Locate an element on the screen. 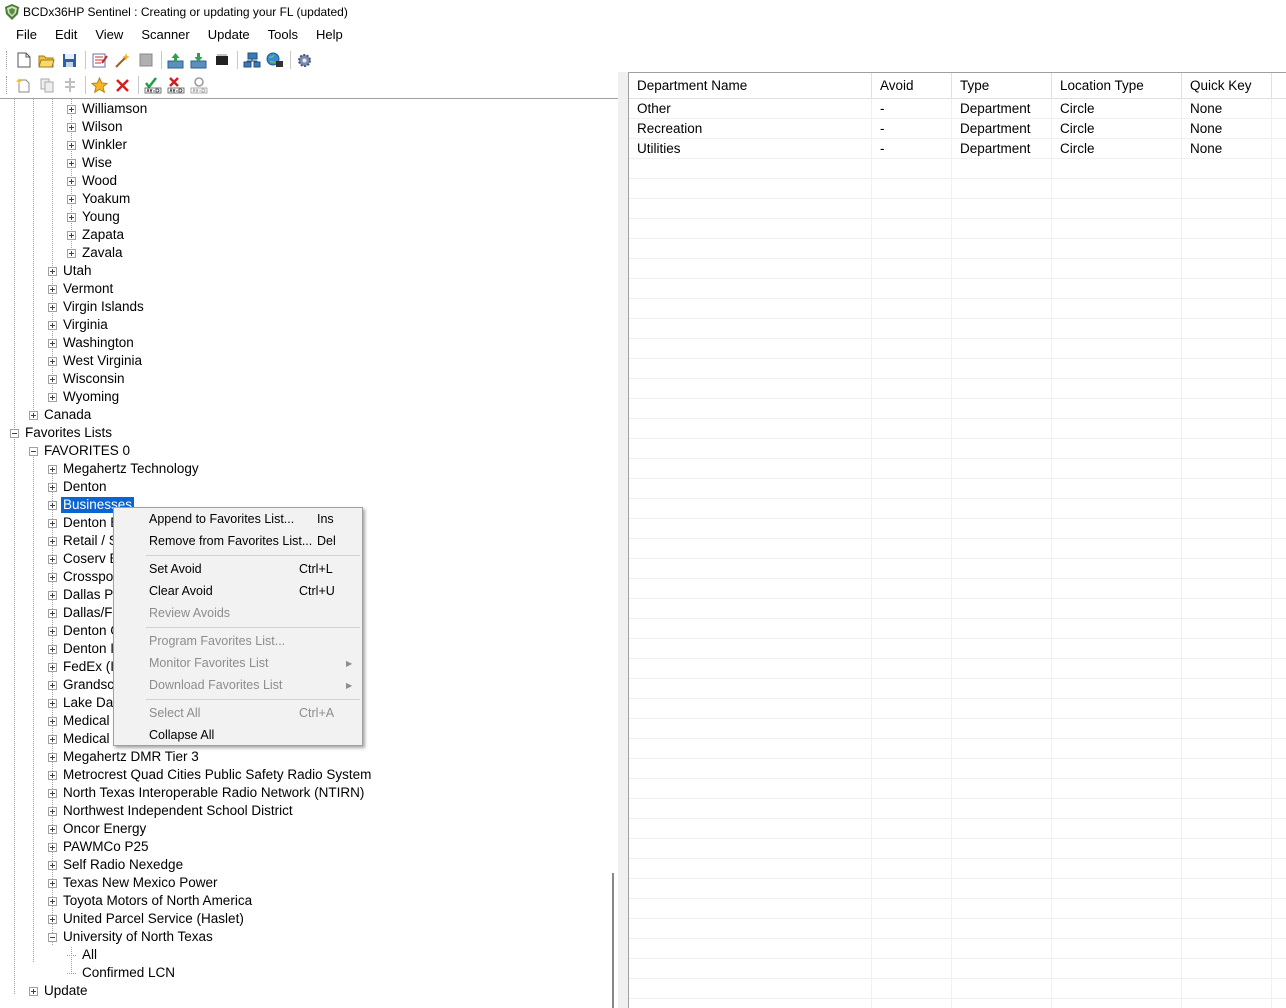 This screenshot has height=1008, width=1286. tree-item-label: Wilson is located at coordinates (102, 127).